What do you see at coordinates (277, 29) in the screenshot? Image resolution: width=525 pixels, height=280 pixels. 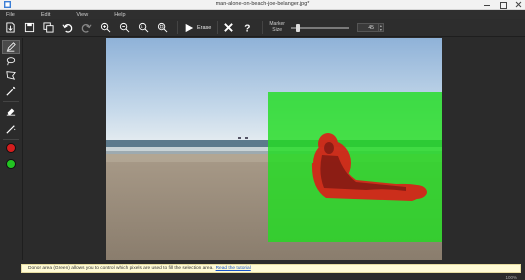 I see `marker-size-label-line2: Size` at bounding box center [277, 29].